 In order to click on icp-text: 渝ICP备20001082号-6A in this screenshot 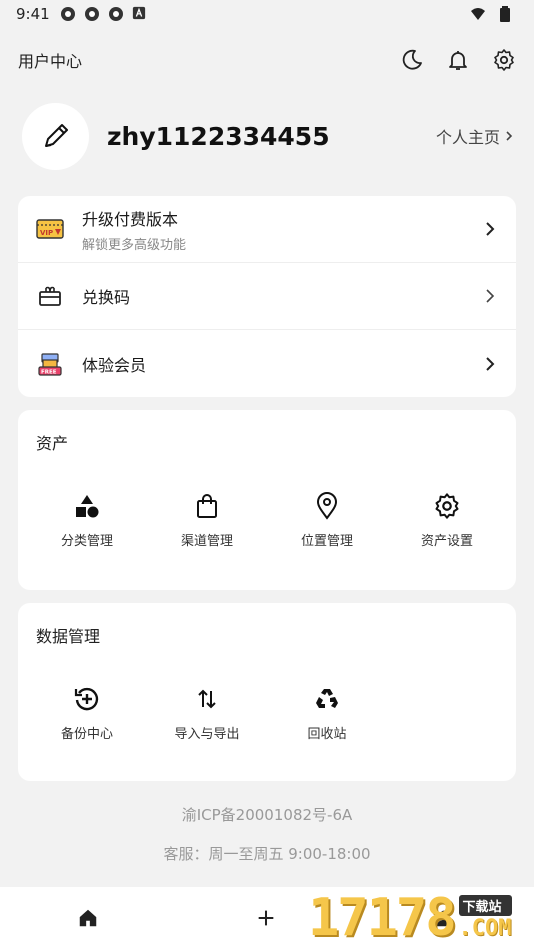, I will do `click(267, 815)`.